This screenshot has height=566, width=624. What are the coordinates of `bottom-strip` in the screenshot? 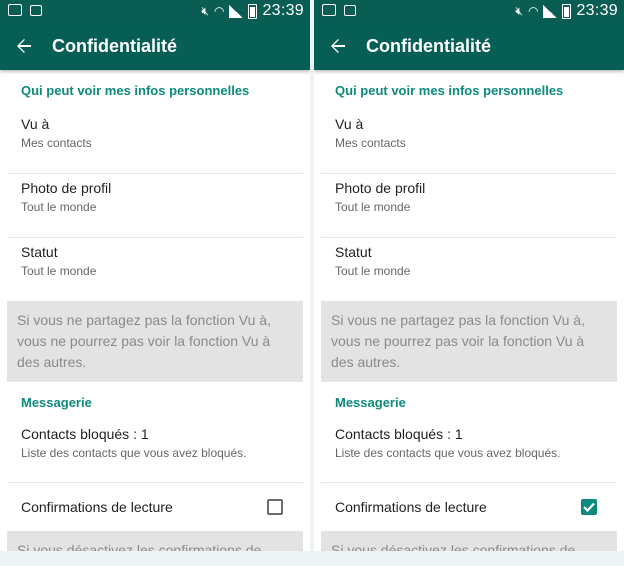 It's located at (312, 558).